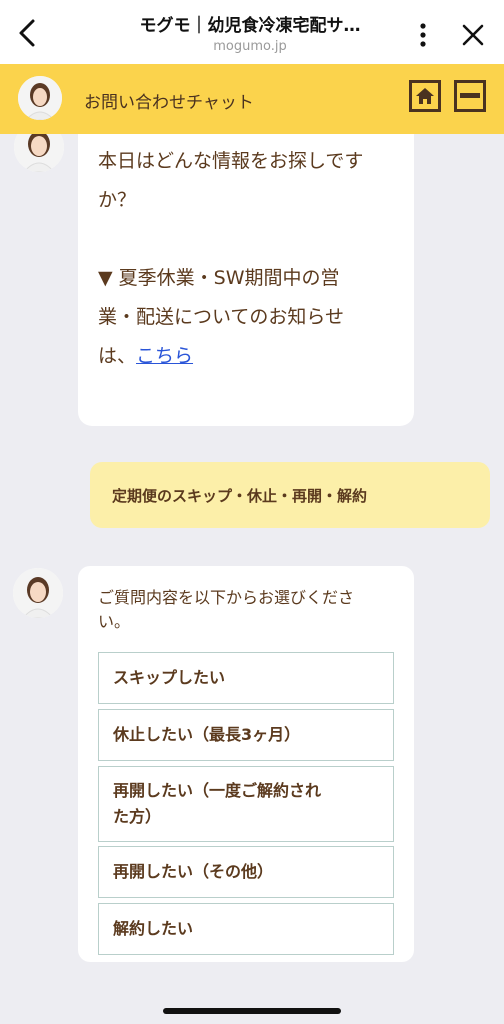 This screenshot has height=1024, width=504. I want to click on option-pause: 休止したい（最長3ヶ月）, so click(246, 735).